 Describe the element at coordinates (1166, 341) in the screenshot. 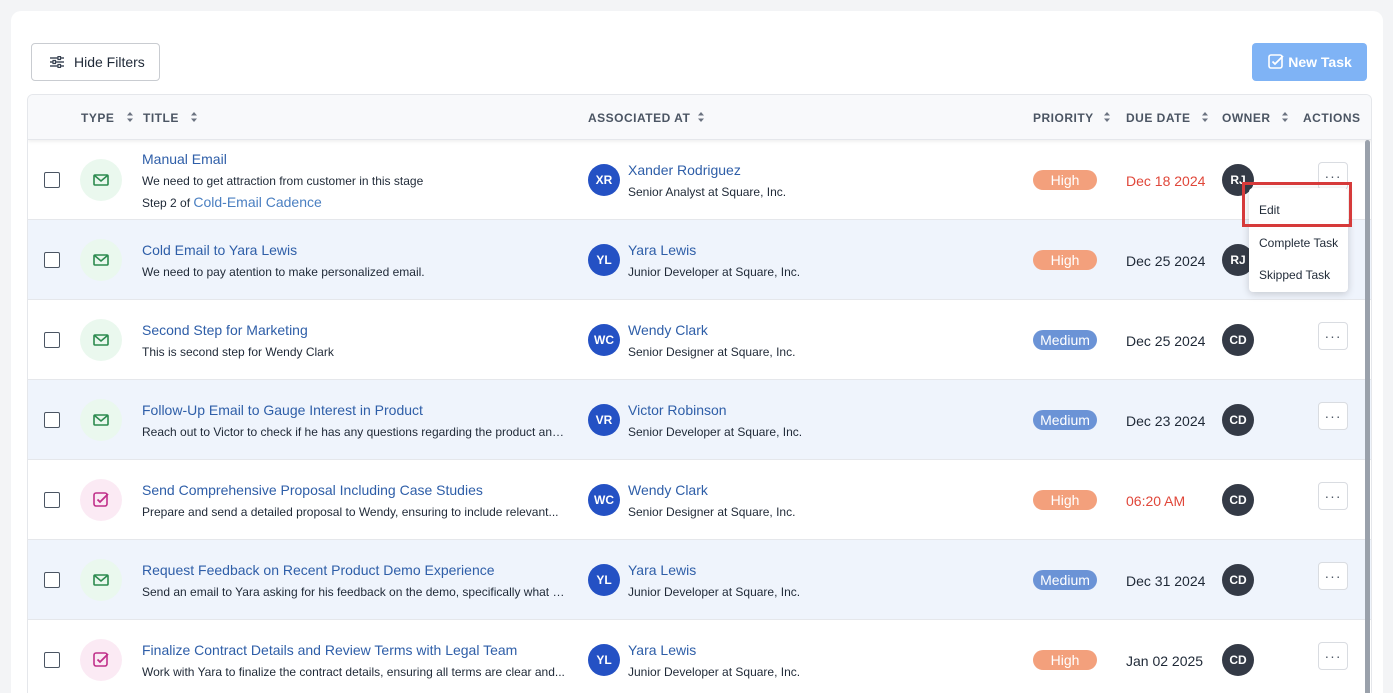

I see `due-date: Dec 25 2024` at that location.